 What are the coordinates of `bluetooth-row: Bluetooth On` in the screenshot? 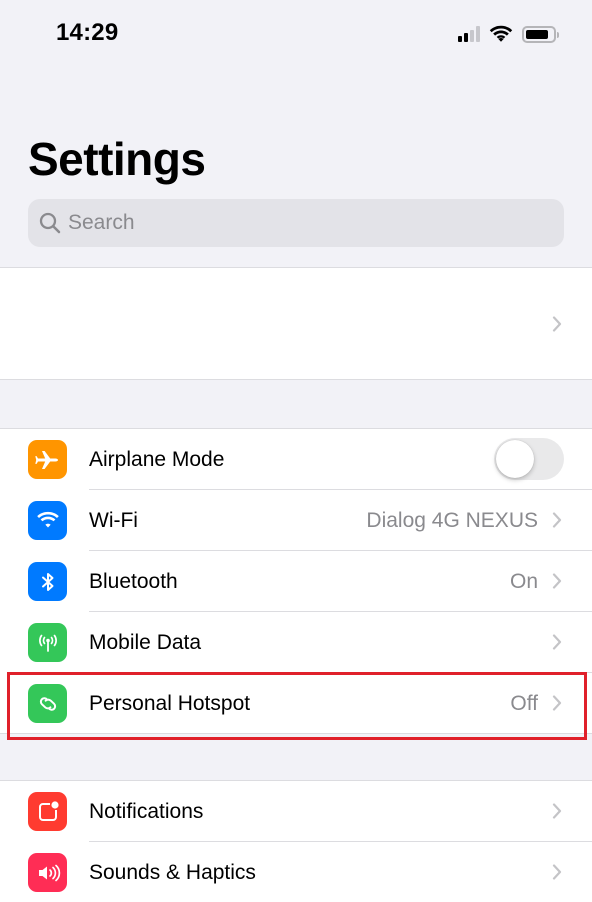 It's located at (296, 581).